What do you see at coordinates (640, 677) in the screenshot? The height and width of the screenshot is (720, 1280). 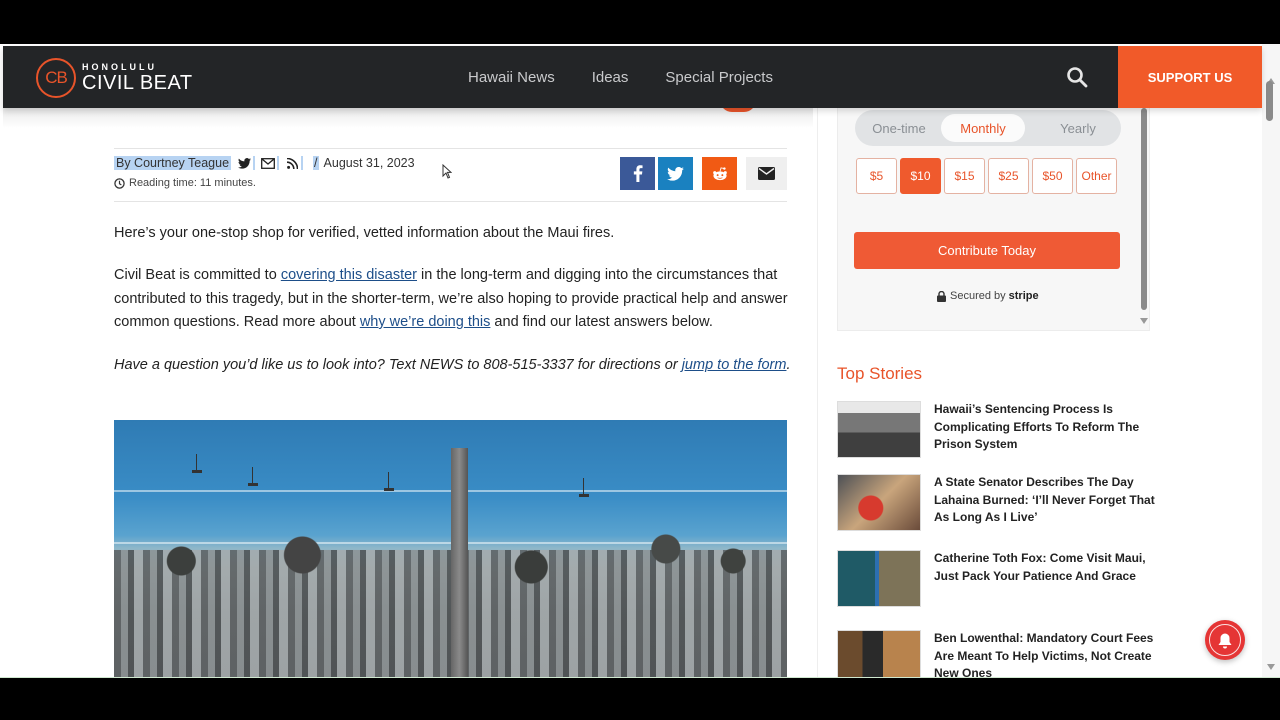 I see `viewport-bottom-edge` at bounding box center [640, 677].